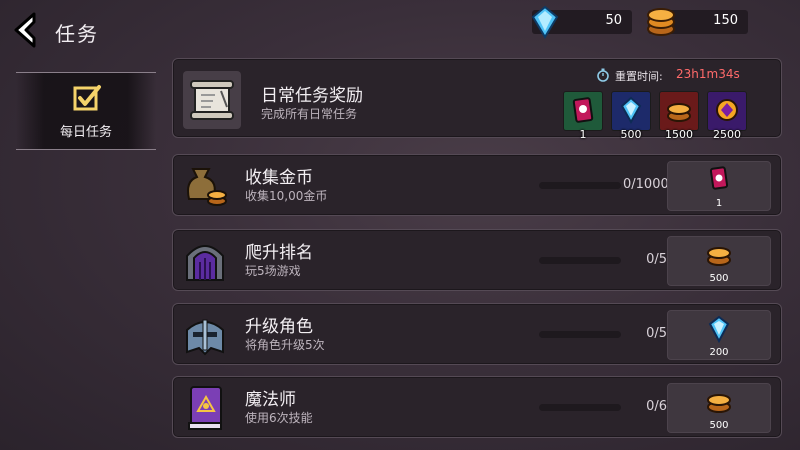 Image resolution: width=800 pixels, height=450 pixels. I want to click on reward-slot-coins: 1500, so click(679, 116).